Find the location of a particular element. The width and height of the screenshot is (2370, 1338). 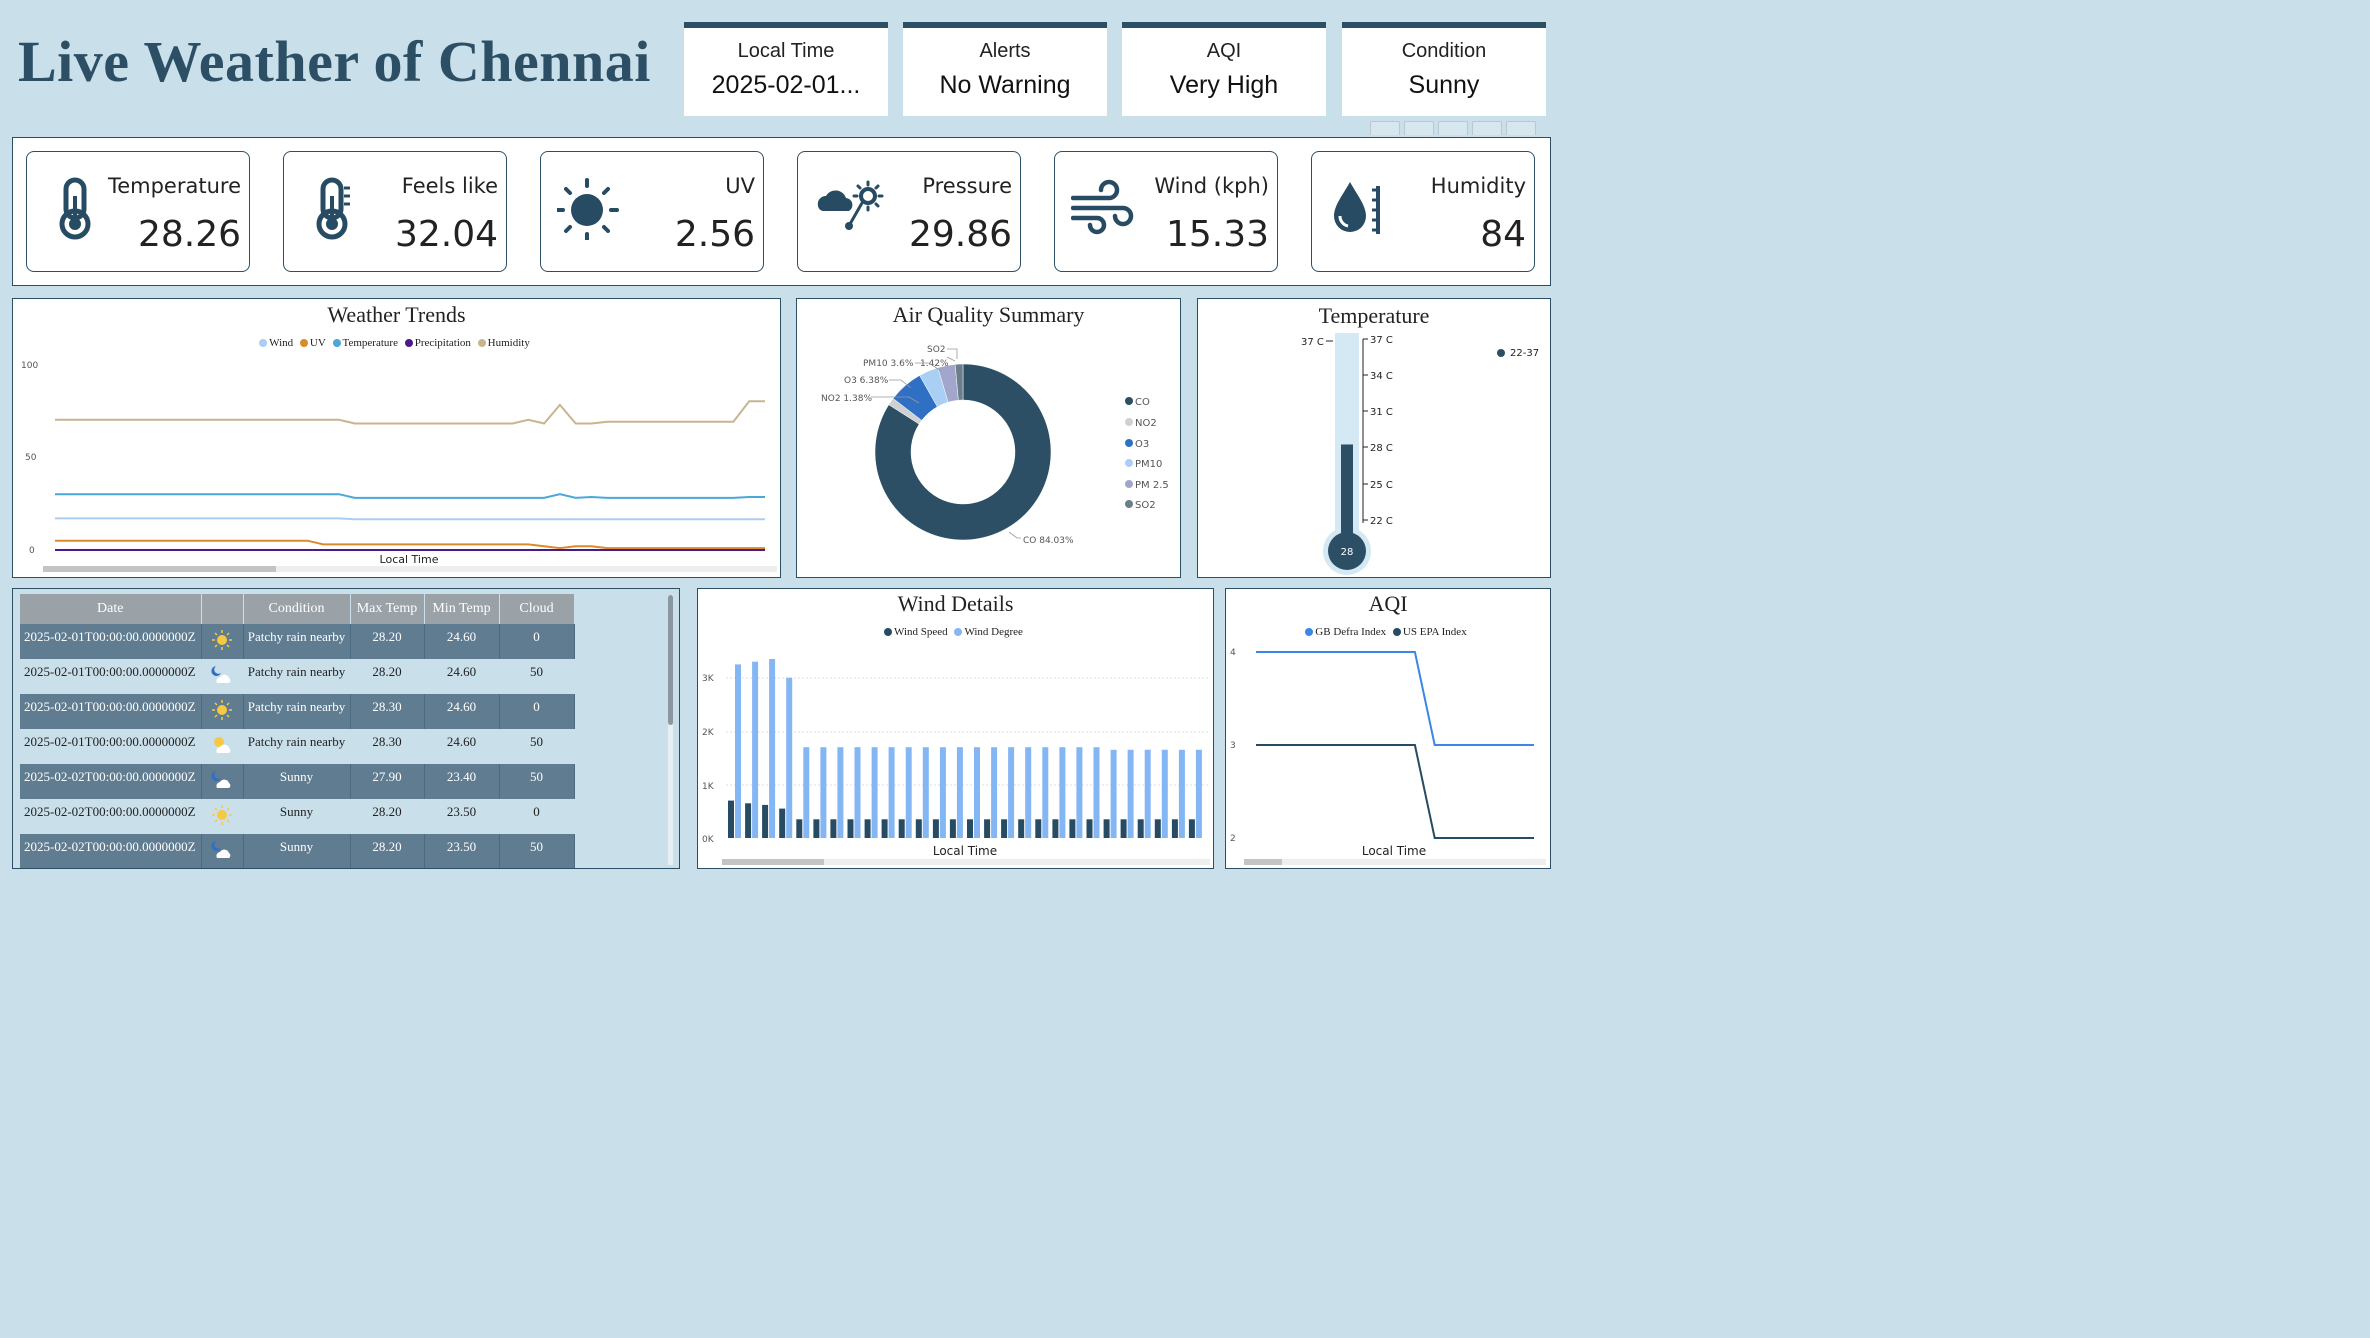

cell-condition: Patchy rain nearby is located at coordinates (297, 711).